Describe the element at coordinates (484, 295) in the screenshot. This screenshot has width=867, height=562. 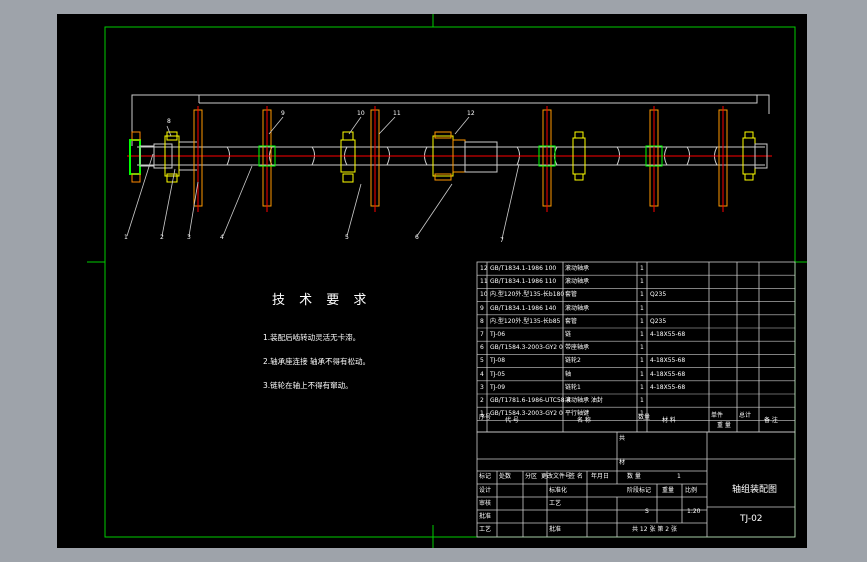
I see `bom-row-no: 10` at that location.